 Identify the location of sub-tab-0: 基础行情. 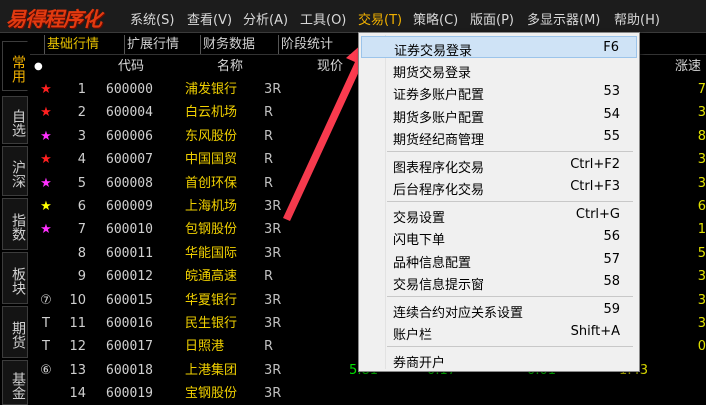
(72, 44).